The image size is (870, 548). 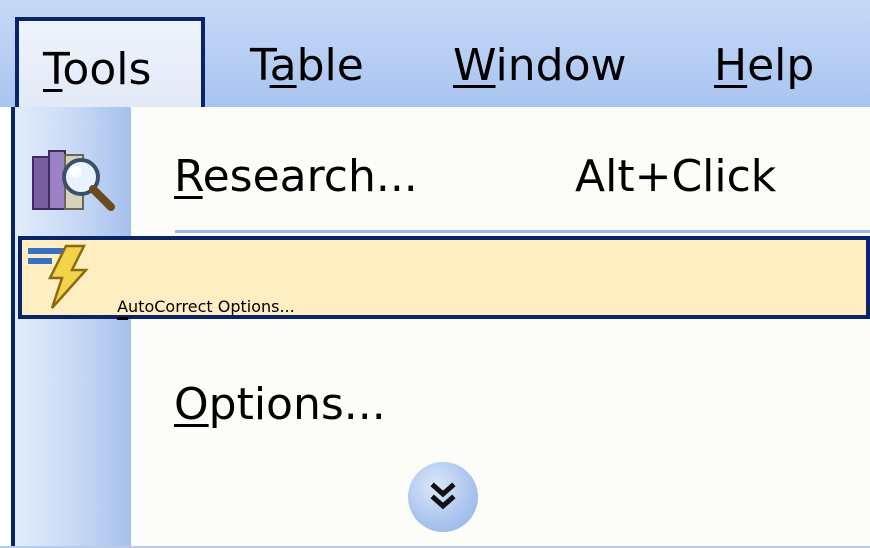 What do you see at coordinates (97, 69) in the screenshot?
I see `menu-tools-label: Tools` at bounding box center [97, 69].